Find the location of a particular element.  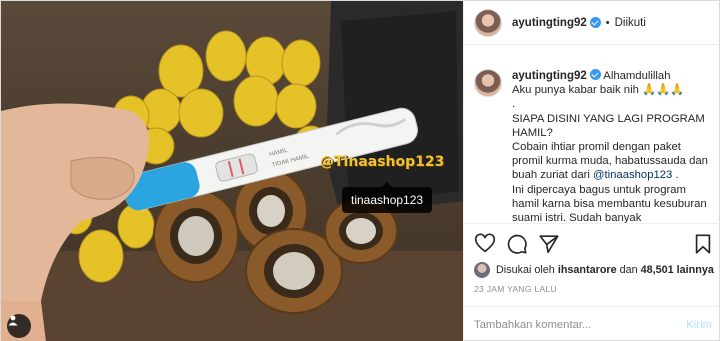

header-username: ayutingting92 is located at coordinates (549, 23).